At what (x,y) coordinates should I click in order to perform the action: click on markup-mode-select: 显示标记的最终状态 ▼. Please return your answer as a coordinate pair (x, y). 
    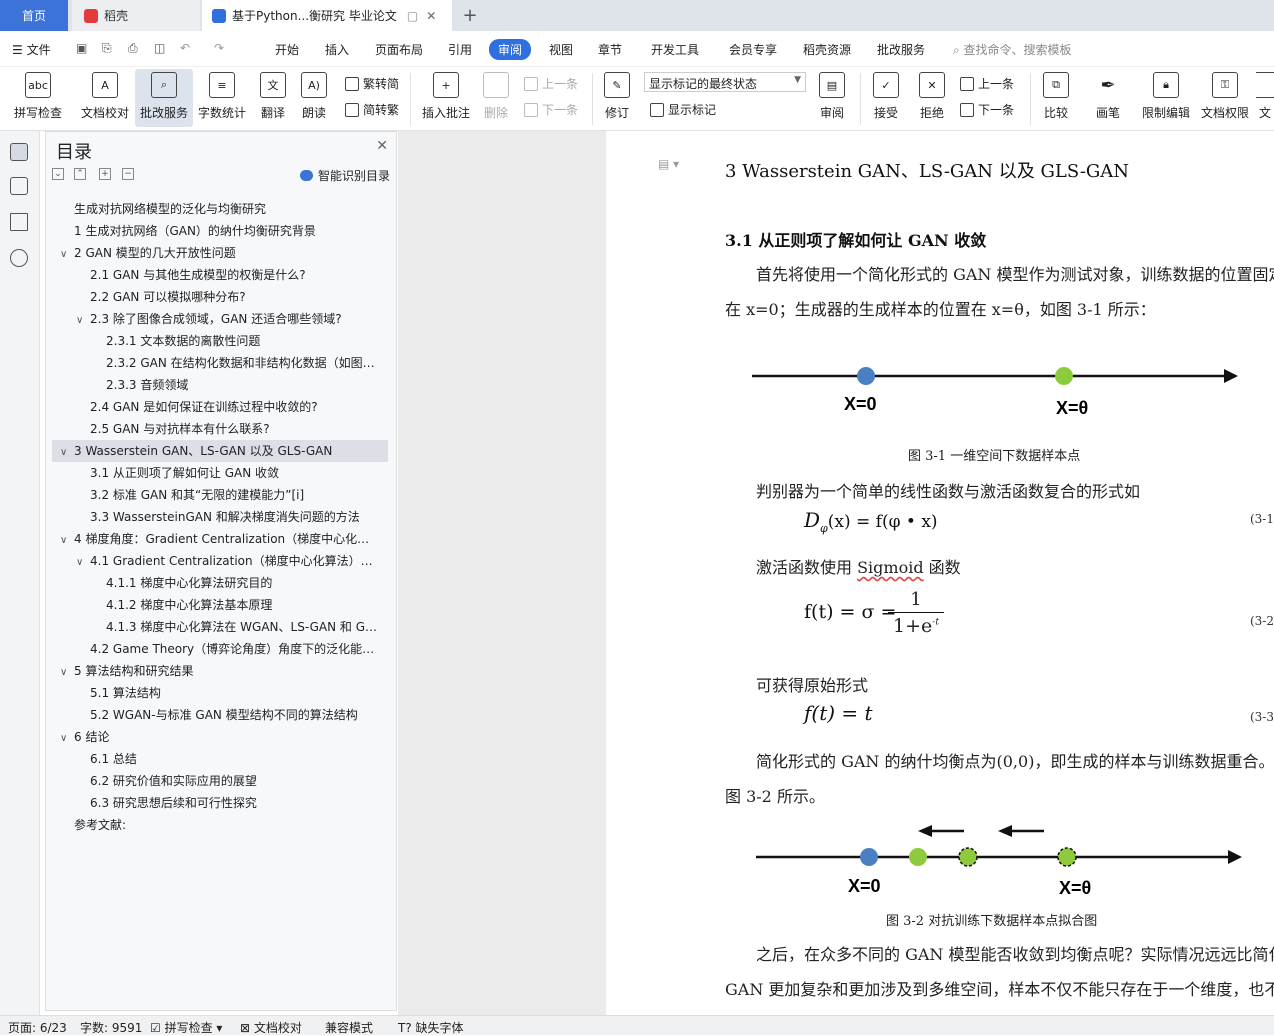
    Looking at the image, I should click on (725, 82).